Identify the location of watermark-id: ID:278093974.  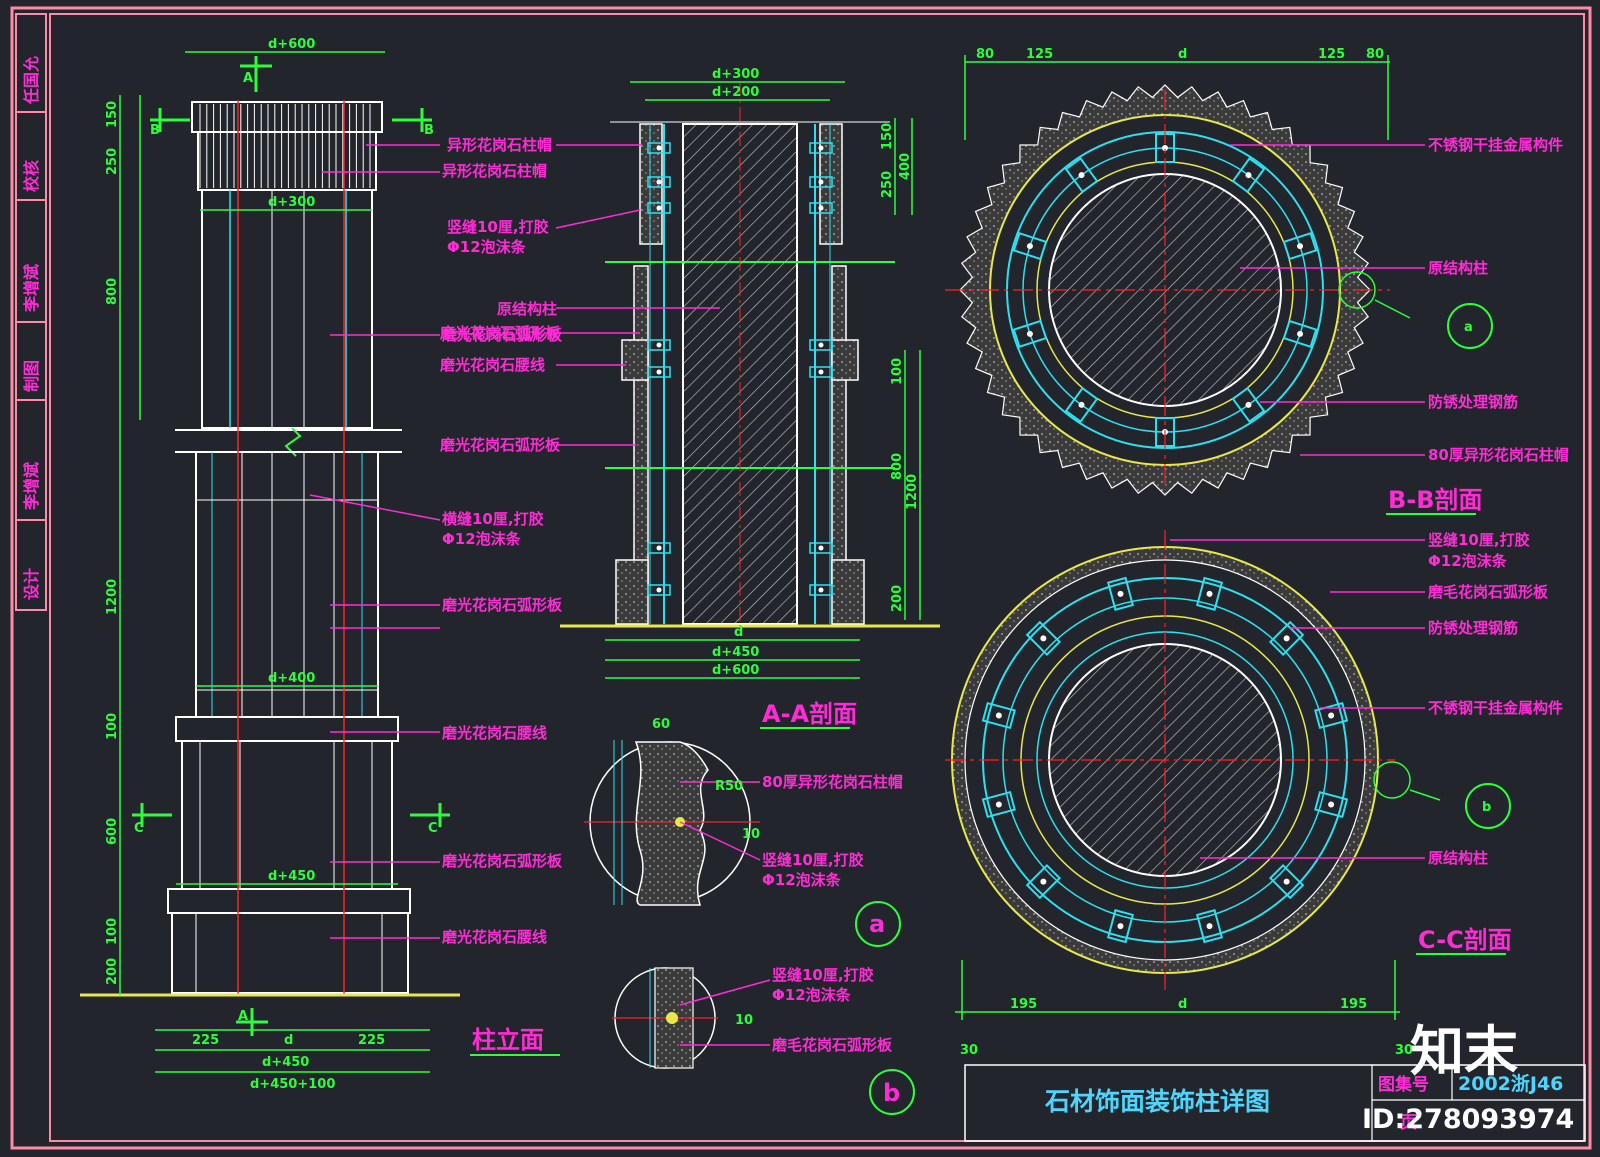
(1468, 1119).